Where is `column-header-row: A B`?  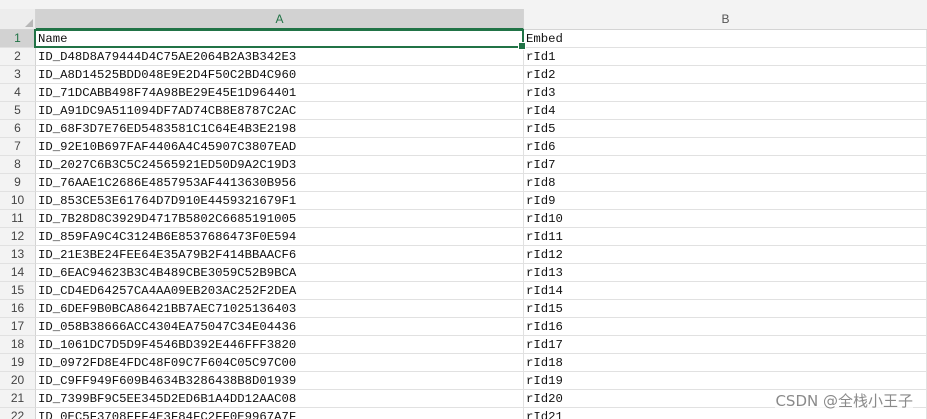
column-header-row: A B is located at coordinates (463, 19).